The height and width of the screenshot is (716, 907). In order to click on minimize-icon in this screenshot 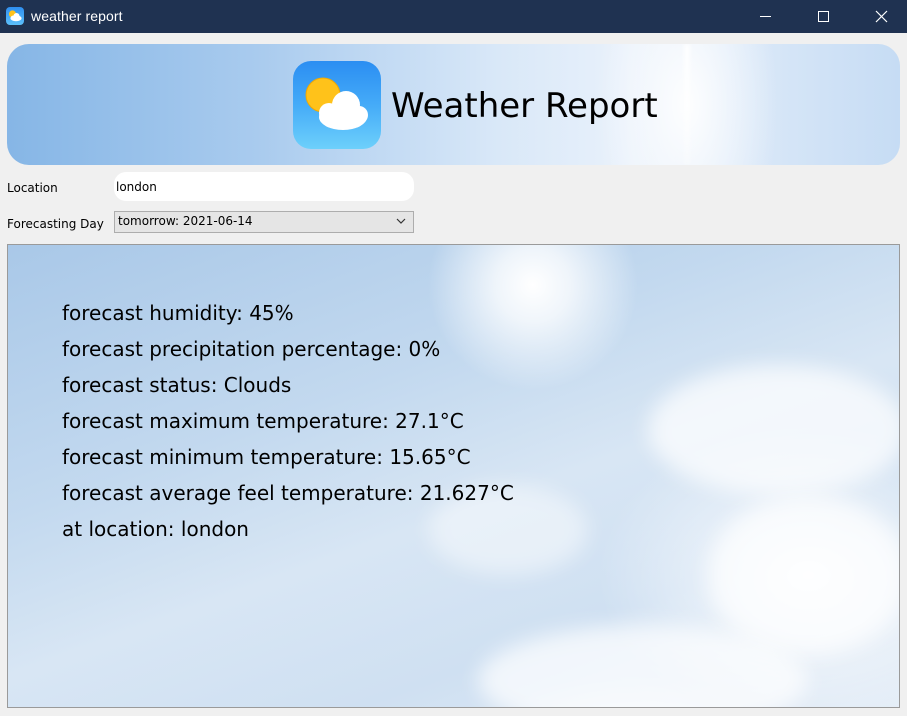, I will do `click(765, 16)`.